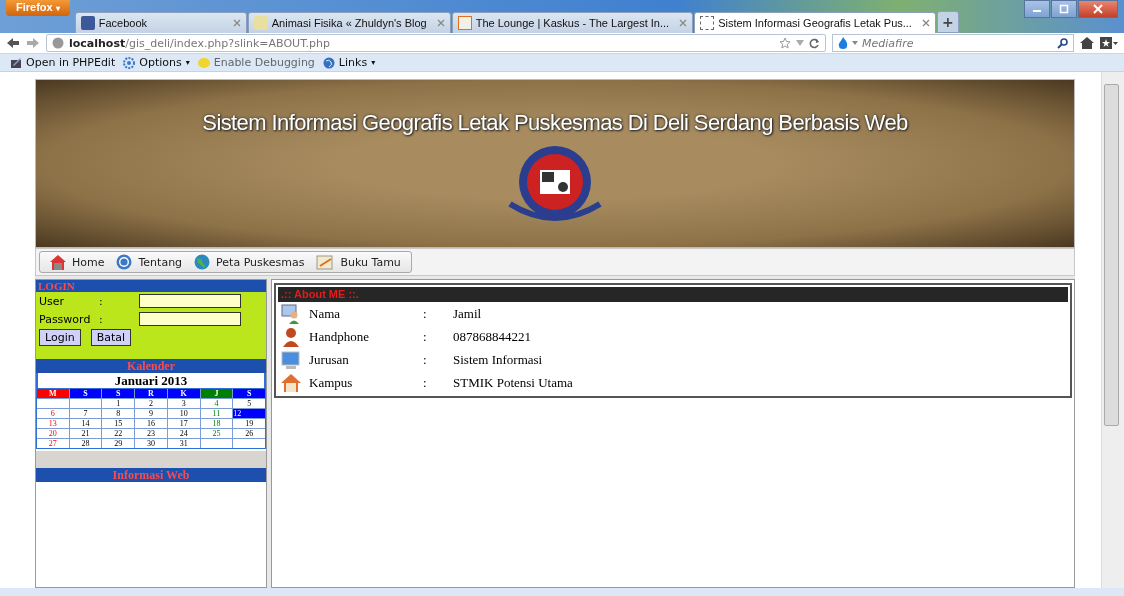  Describe the element at coordinates (85, 413) in the screenshot. I see `calendar-day: 7` at that location.